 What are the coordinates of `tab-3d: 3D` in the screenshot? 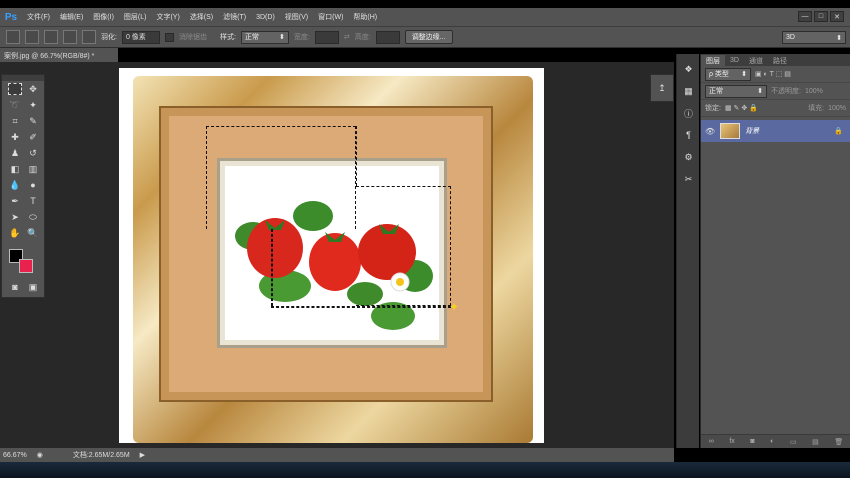 It's located at (734, 60).